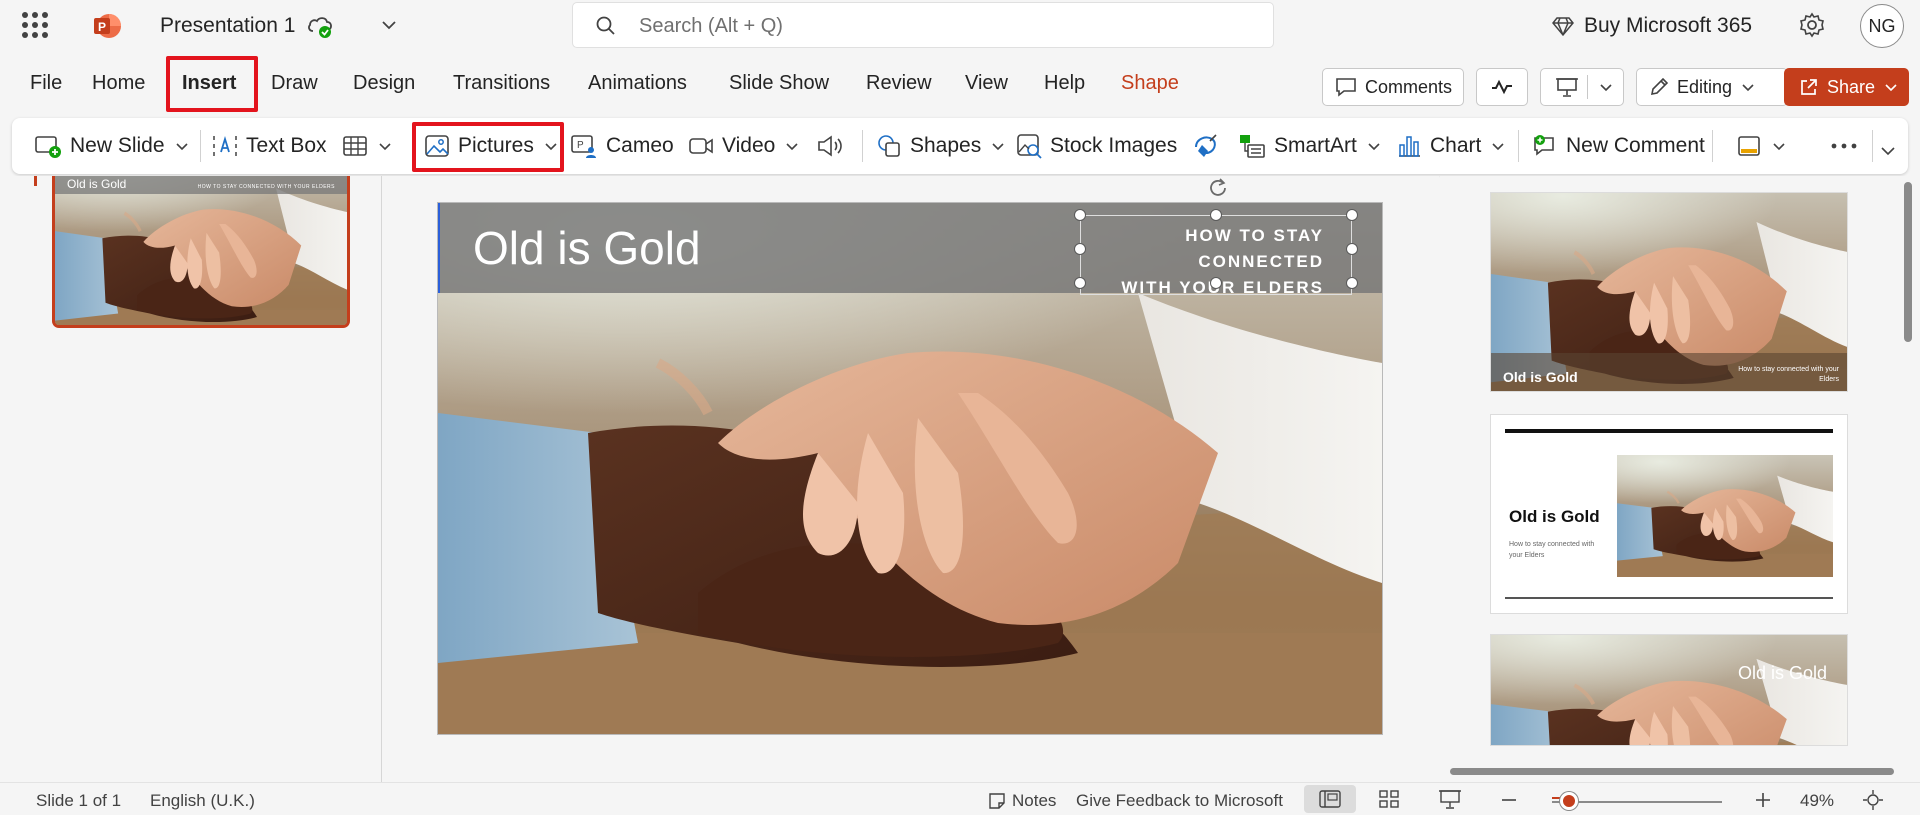  What do you see at coordinates (1206, 146) in the screenshot?
I see `designer-button` at bounding box center [1206, 146].